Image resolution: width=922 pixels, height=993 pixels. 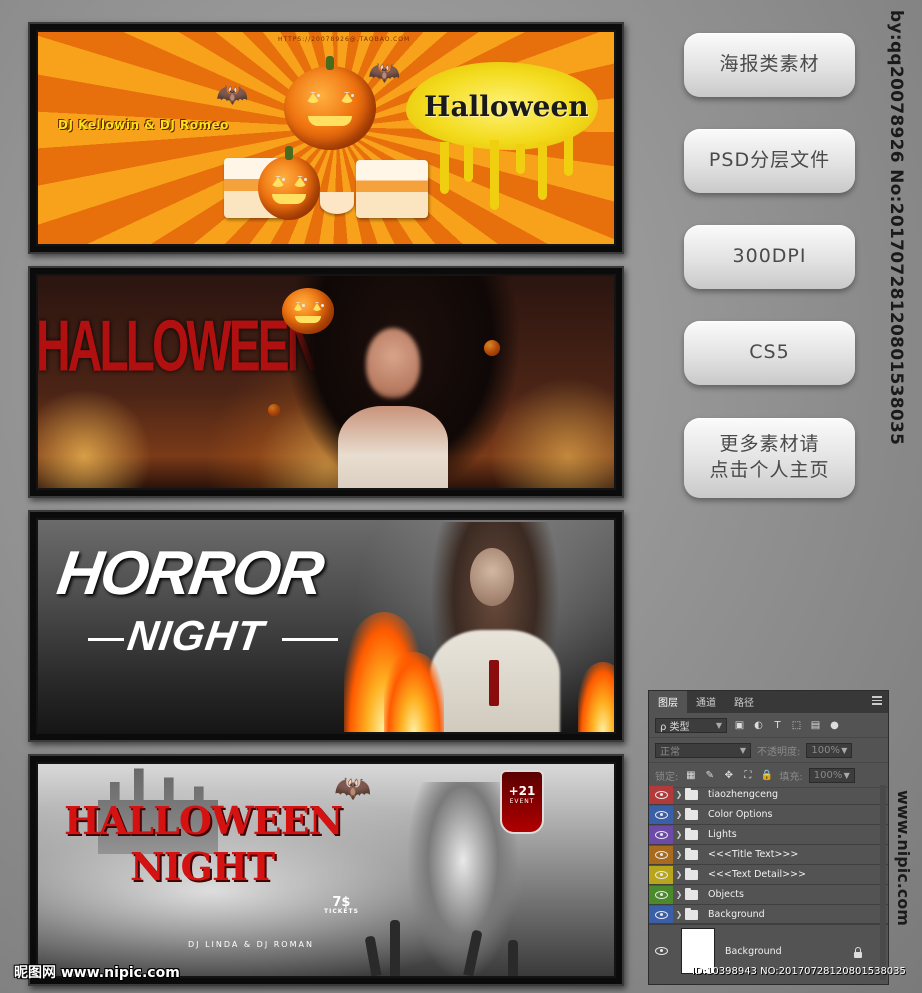 What do you see at coordinates (796, 725) in the screenshot?
I see `shape-filter-icon: ⬚` at bounding box center [796, 725].